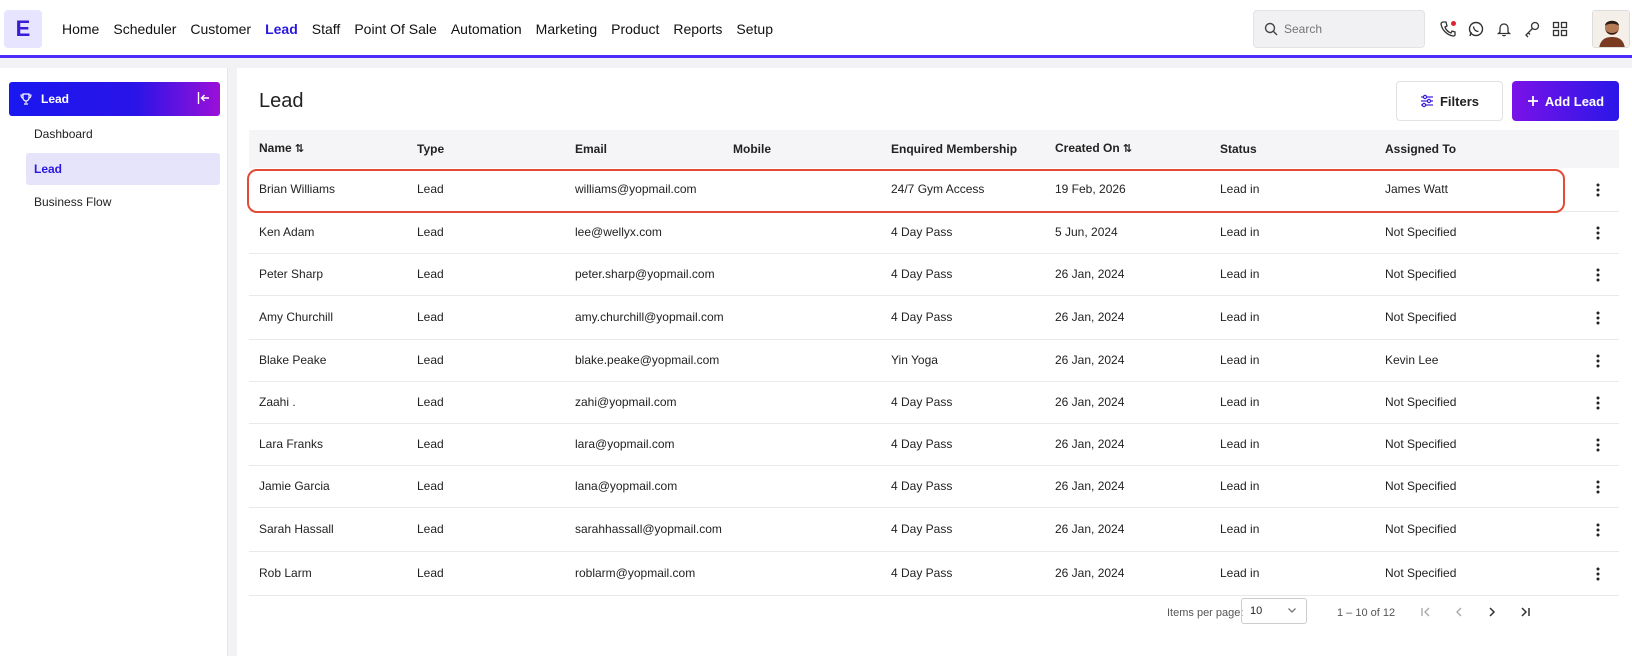 The image size is (1632, 656). Describe the element at coordinates (285, 573) in the screenshot. I see `cell-name: Rob Larm` at that location.